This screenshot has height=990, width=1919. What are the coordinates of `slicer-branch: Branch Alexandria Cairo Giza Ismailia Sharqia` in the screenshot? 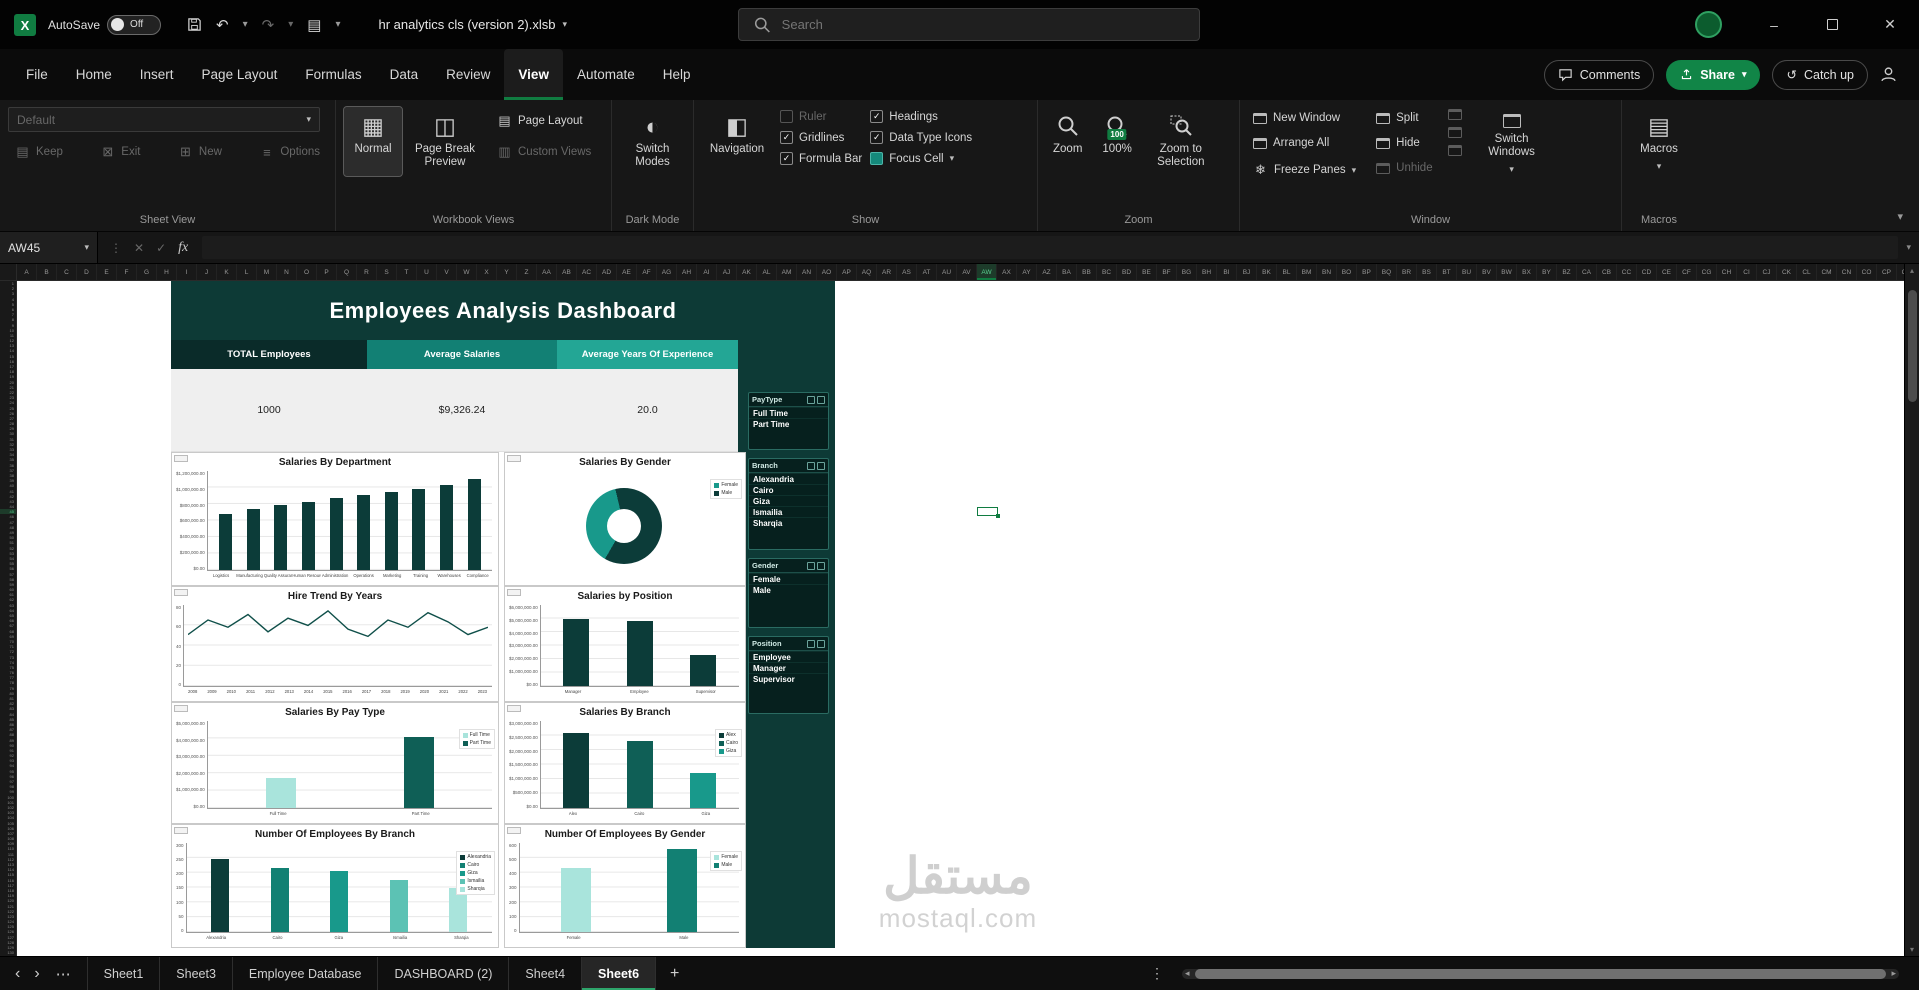 It's located at (788, 504).